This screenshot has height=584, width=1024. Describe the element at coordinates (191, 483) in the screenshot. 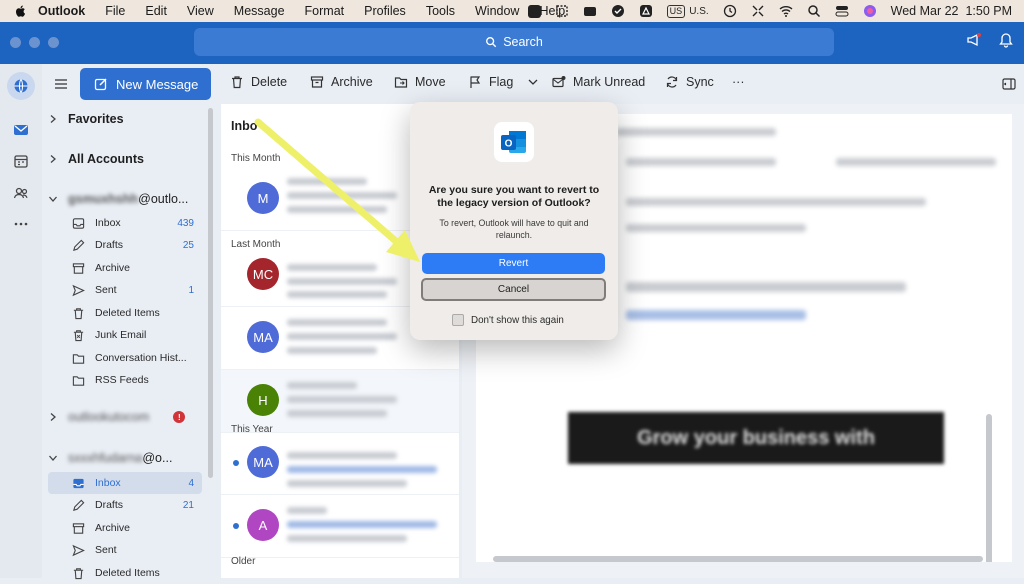

I see `unread-count: 4` at that location.